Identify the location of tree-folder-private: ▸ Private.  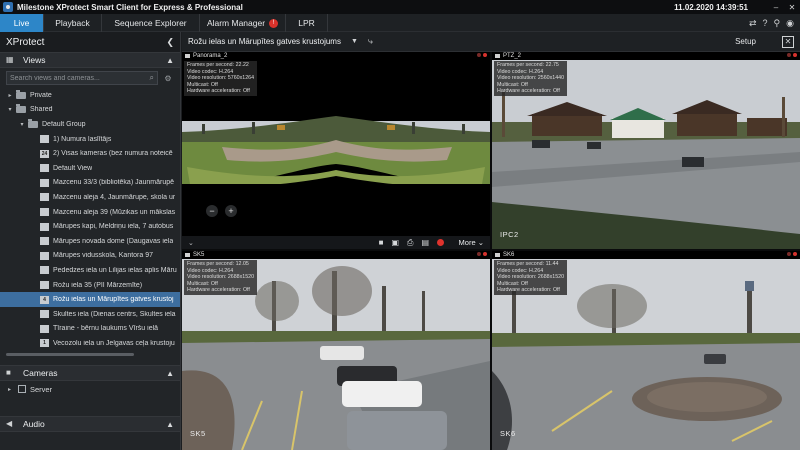
(90, 95).